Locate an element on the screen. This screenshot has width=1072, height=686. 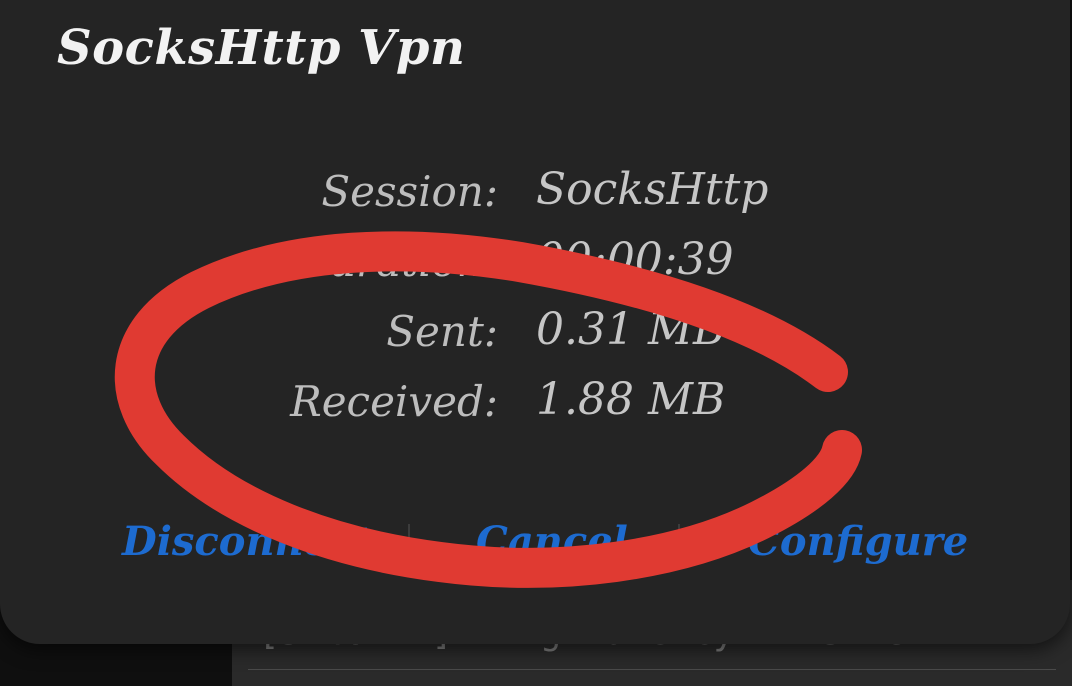
configure-button: Configure is located at coordinates (858, 541).